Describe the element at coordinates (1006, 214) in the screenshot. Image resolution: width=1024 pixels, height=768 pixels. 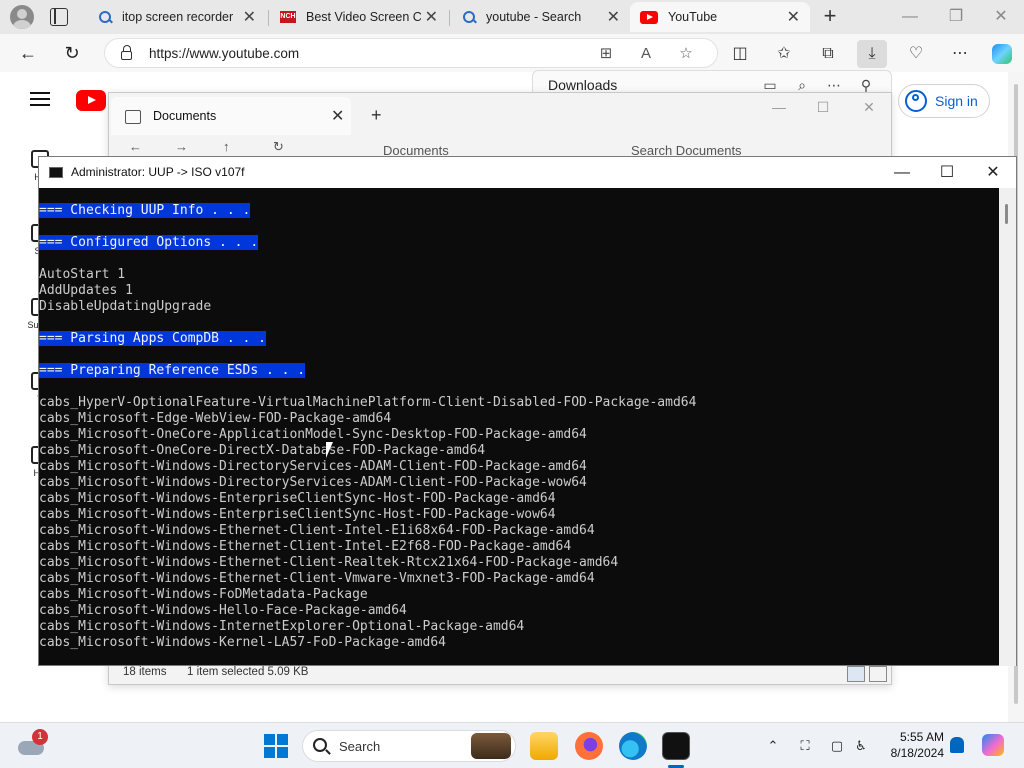
I see `console-scrollbar-thumb` at that location.